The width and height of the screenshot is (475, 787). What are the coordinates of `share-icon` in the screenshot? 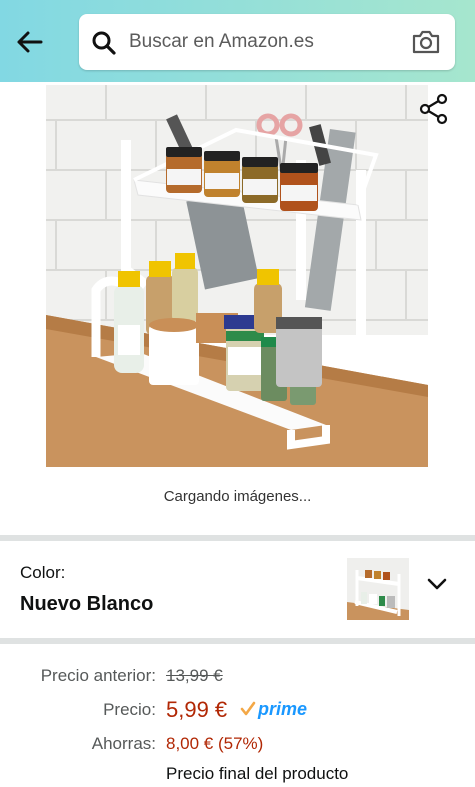 It's located at (433, 109).